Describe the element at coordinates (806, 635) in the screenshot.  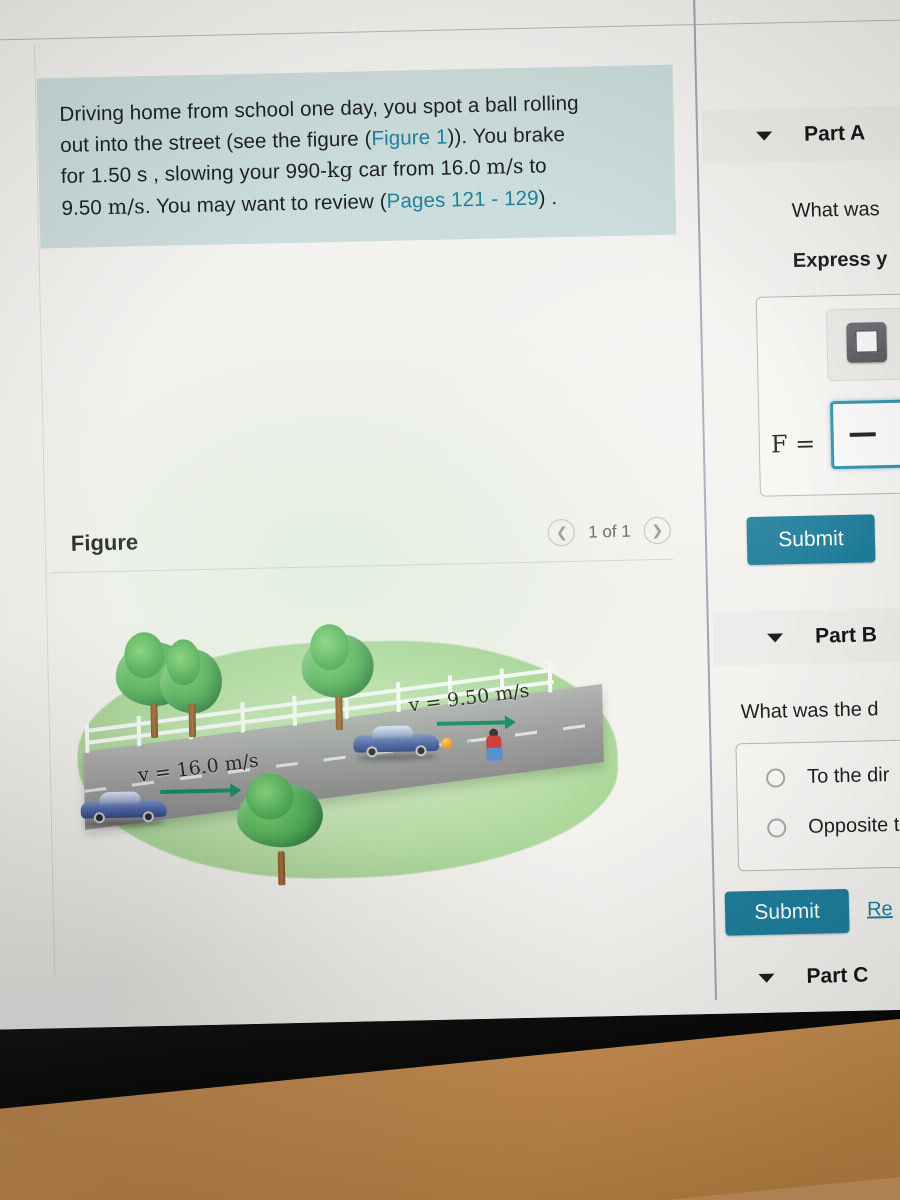
I see `part-b-header: Part B` at that location.